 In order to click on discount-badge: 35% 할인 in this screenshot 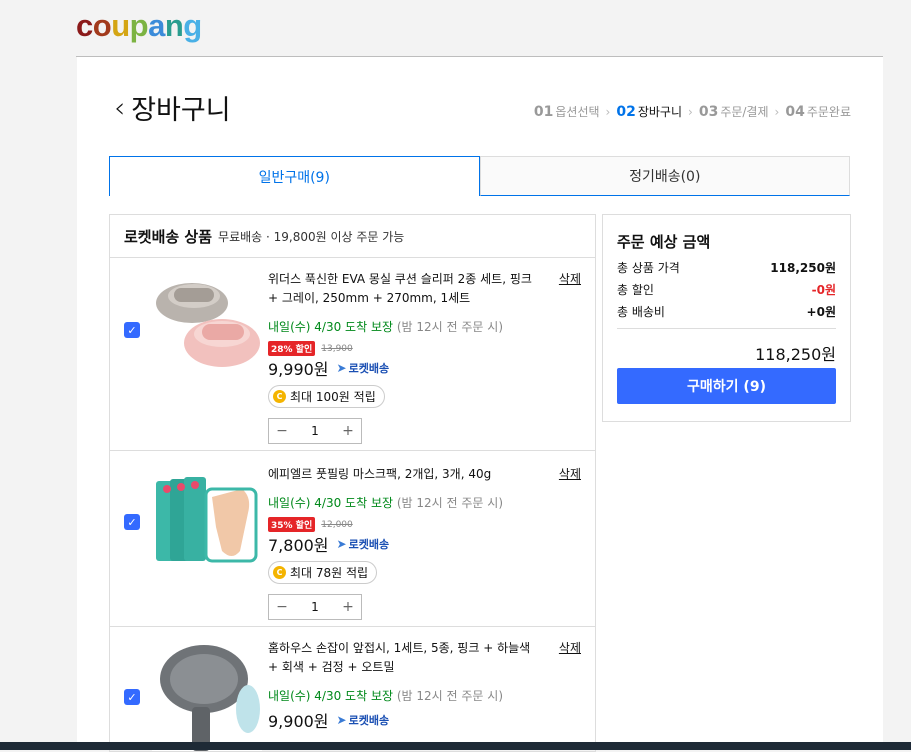, I will do `click(292, 524)`.